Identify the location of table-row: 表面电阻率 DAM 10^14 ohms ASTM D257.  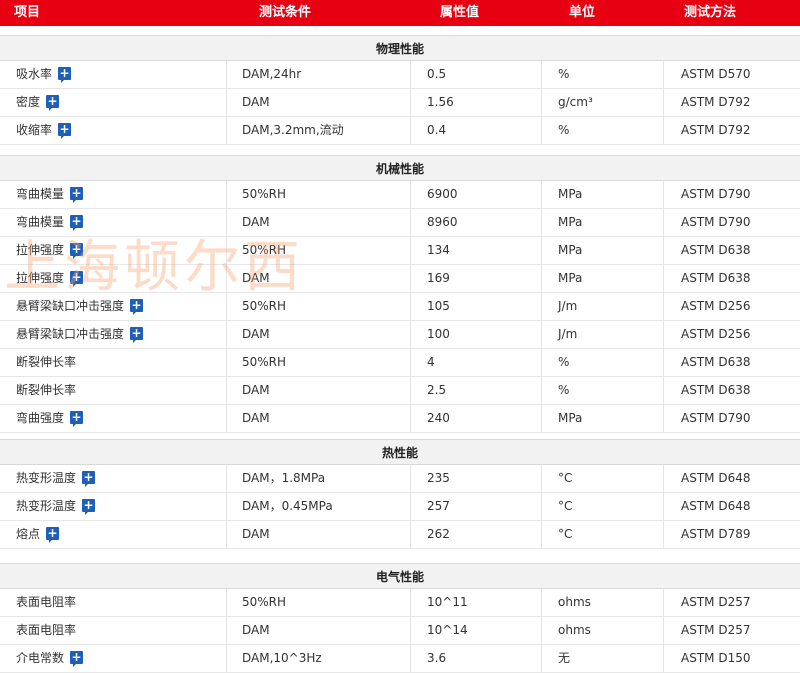
(400, 631).